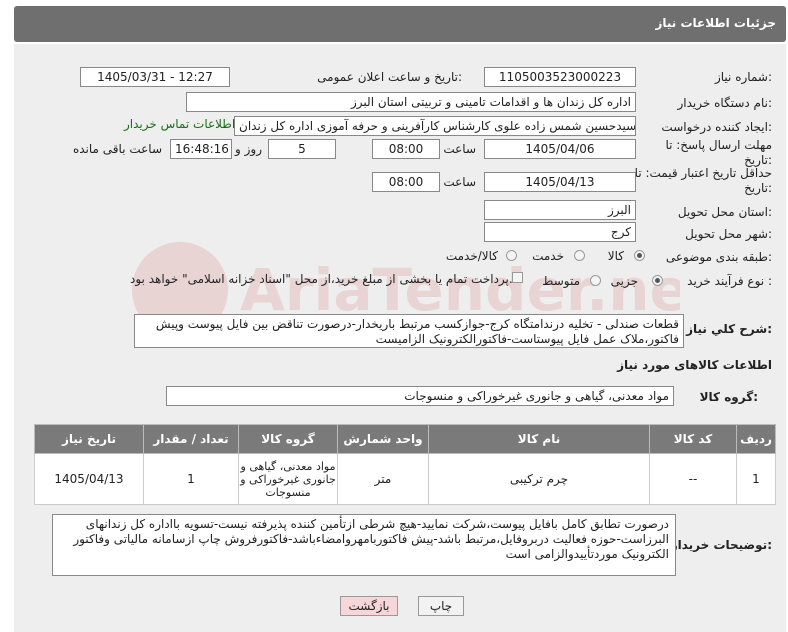 Image resolution: width=788 pixels, height=632 pixels. Describe the element at coordinates (459, 182) in the screenshot. I see `validity-time-label: ساعت` at that location.